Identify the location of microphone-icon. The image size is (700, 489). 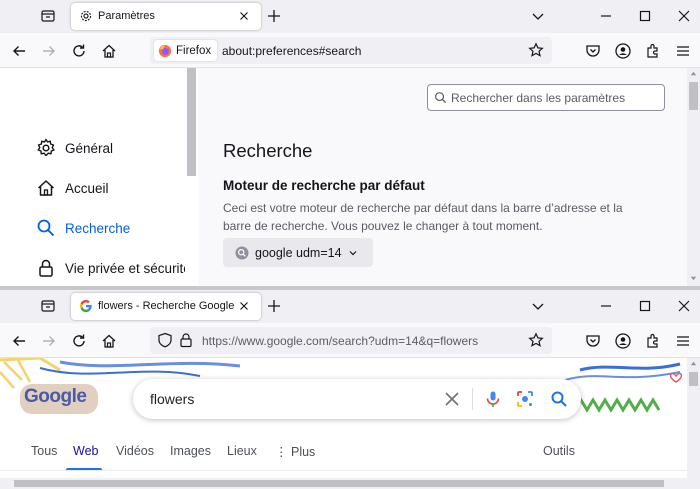
(493, 399).